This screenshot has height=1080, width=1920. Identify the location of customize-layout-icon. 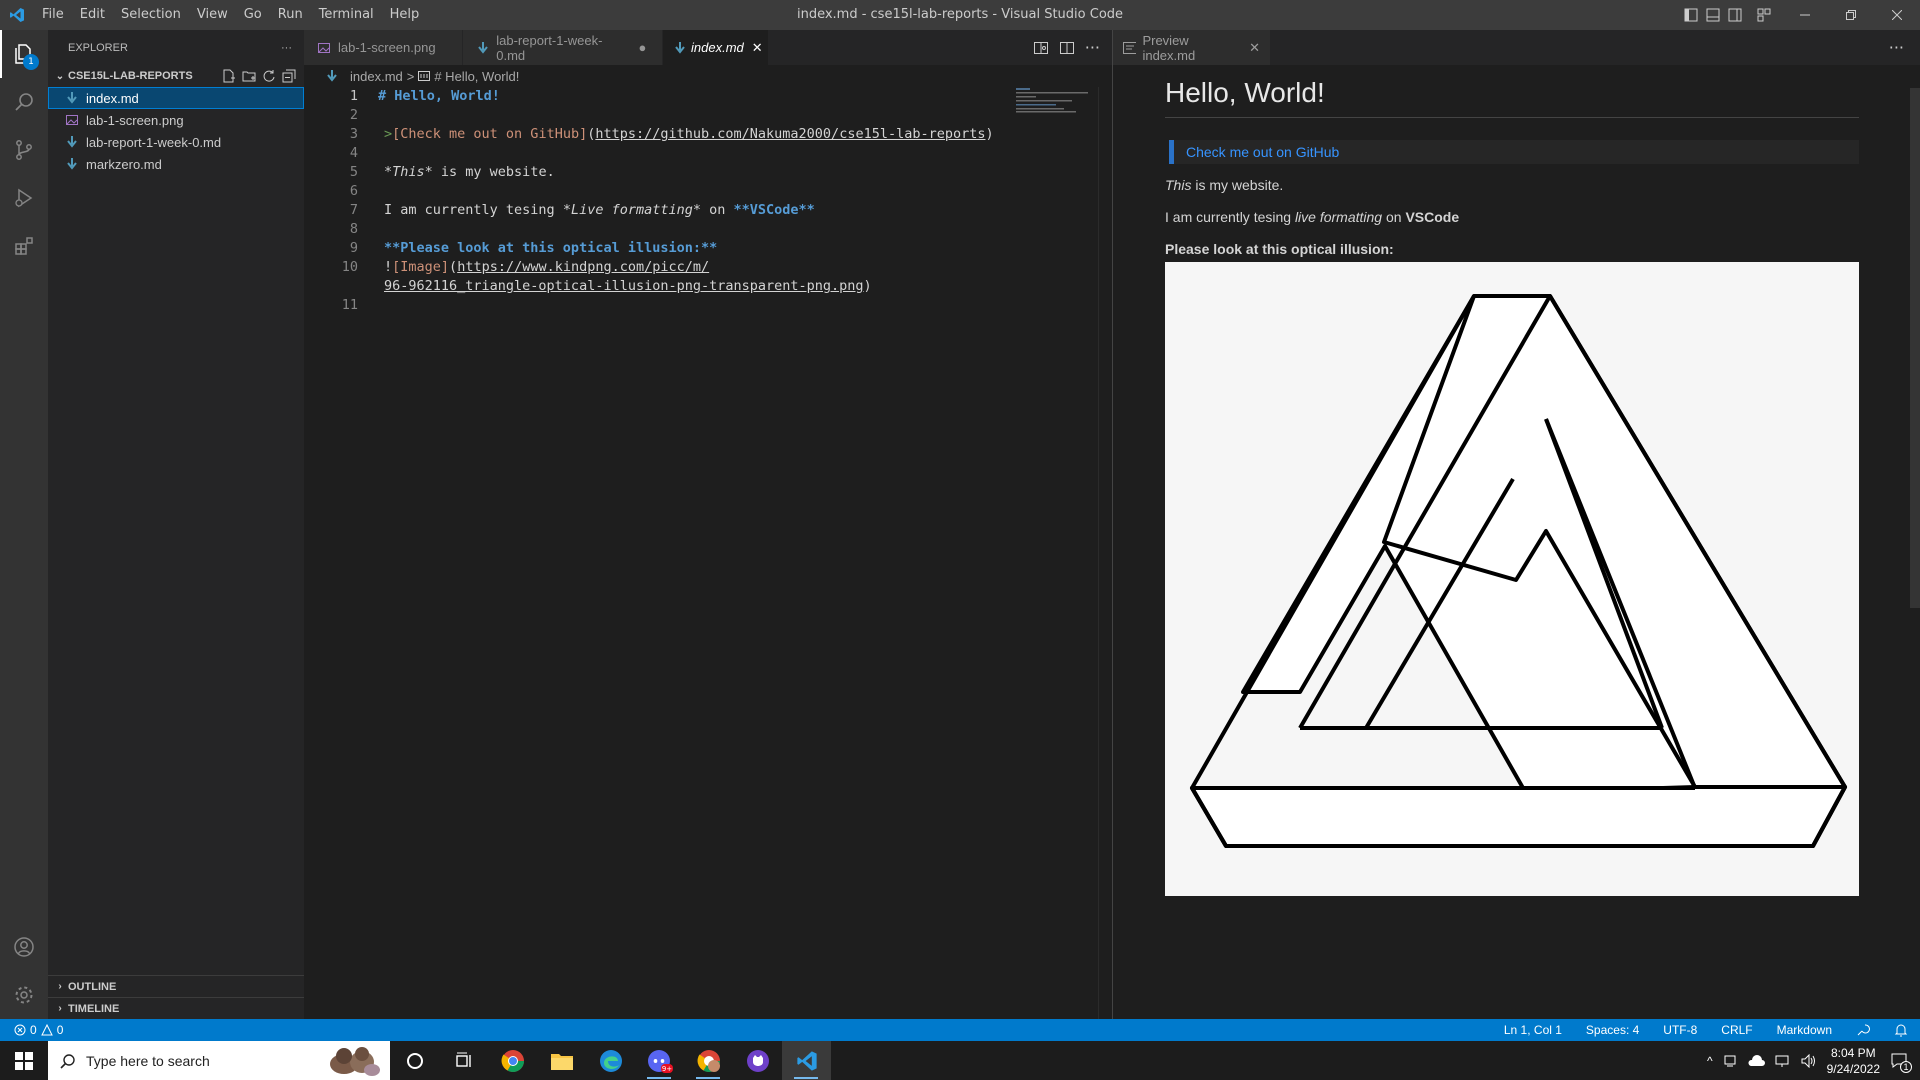
(1764, 15).